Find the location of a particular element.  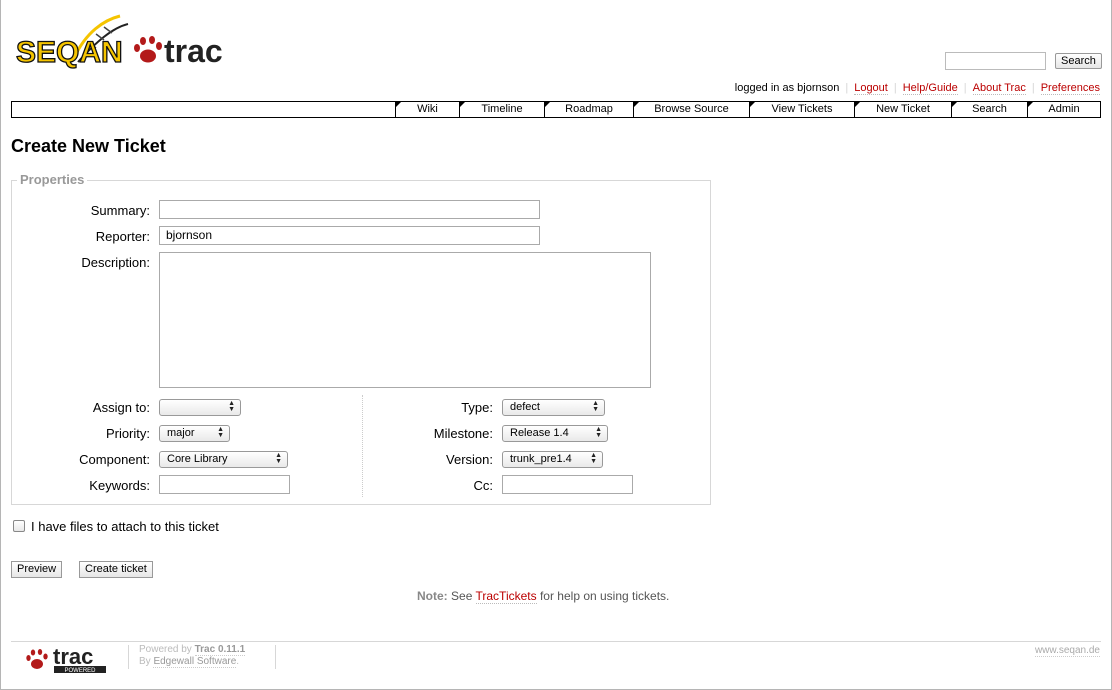

version-label: Version: is located at coordinates (469, 459).